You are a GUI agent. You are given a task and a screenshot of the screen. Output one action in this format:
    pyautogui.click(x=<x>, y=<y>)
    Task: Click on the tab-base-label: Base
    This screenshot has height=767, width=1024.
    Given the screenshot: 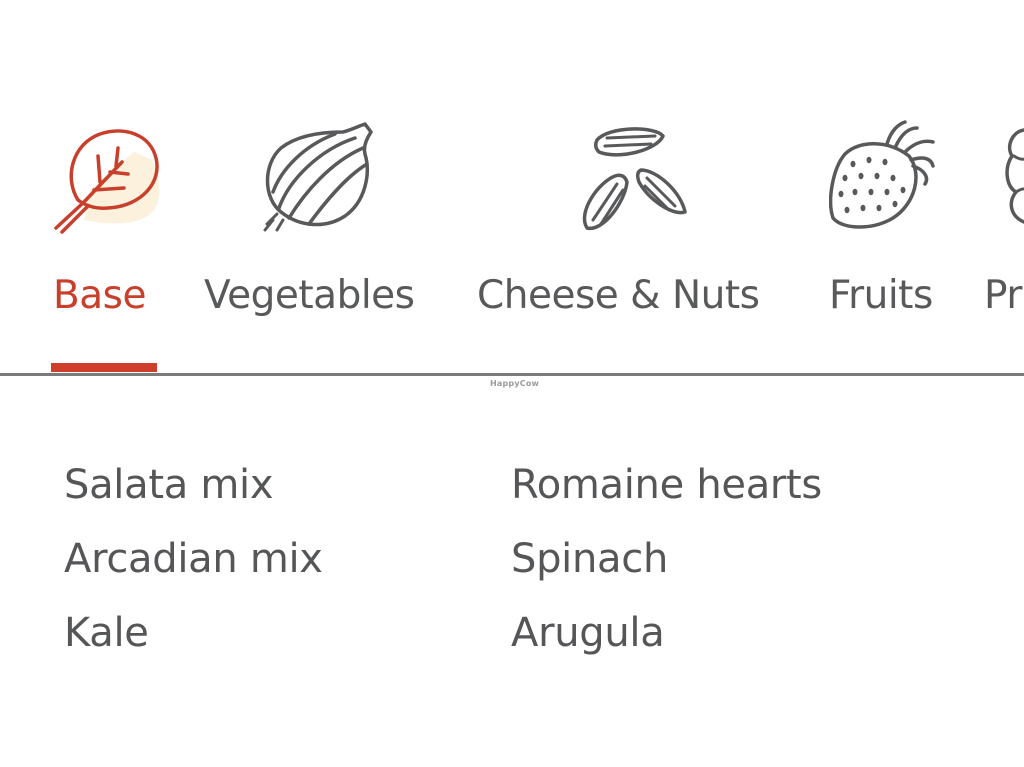 What is the action you would take?
    pyautogui.click(x=99, y=295)
    